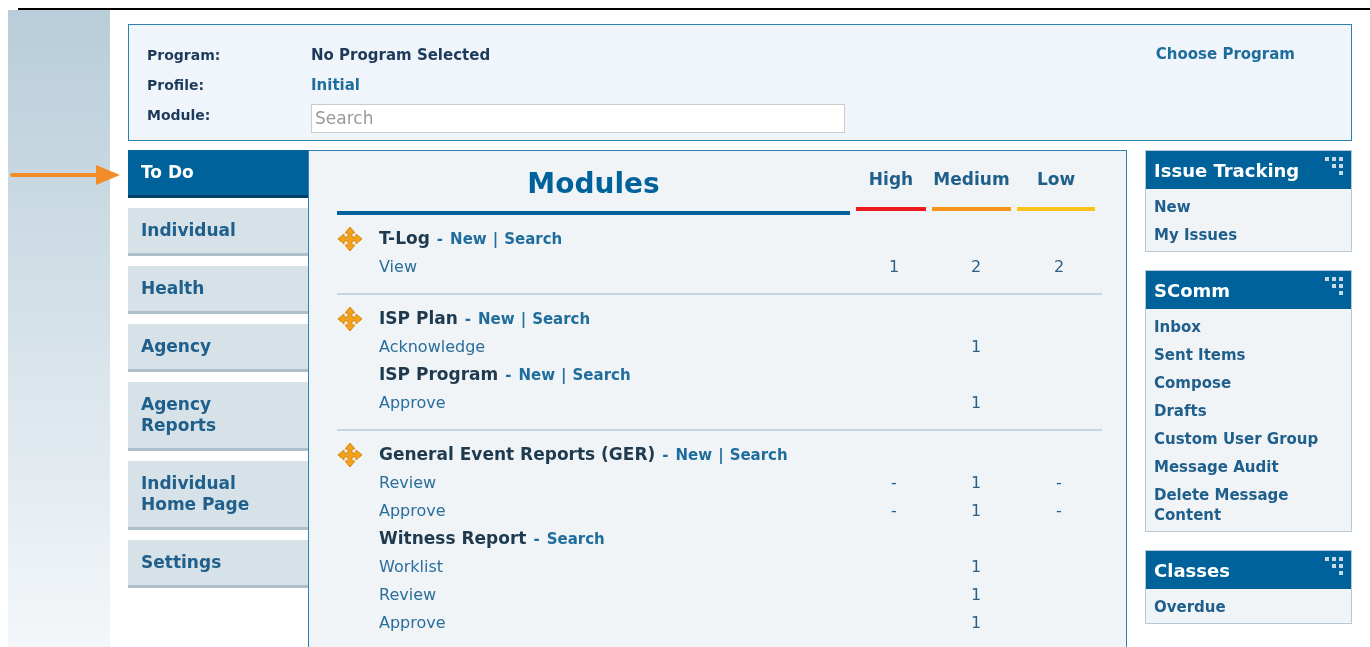 The height and width of the screenshot is (647, 1370). Describe the element at coordinates (179, 115) in the screenshot. I see `field-label: Module:` at that location.